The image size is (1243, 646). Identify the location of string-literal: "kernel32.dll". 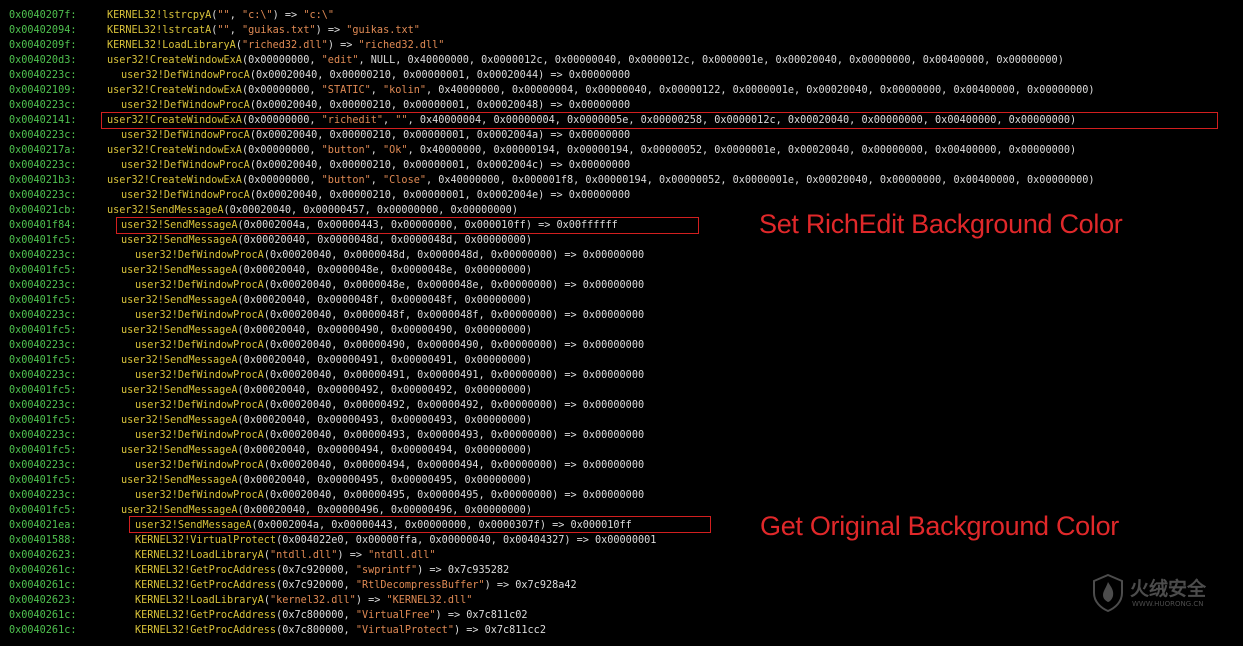
(312, 600).